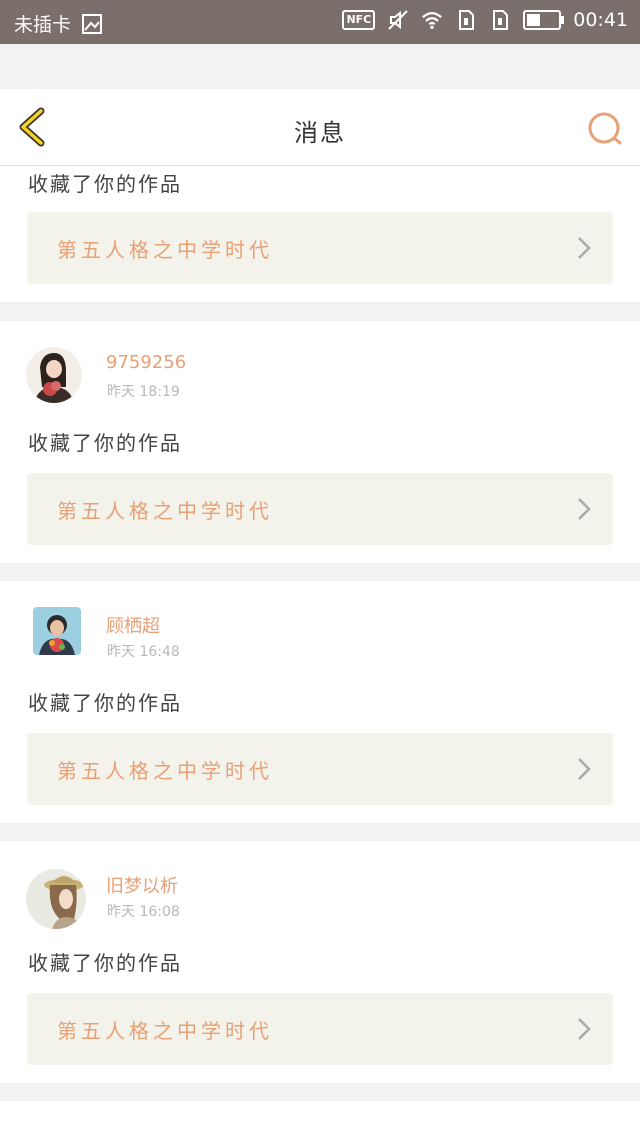 Image resolution: width=640 pixels, height=1138 pixels. I want to click on mute-icon, so click(398, 20).